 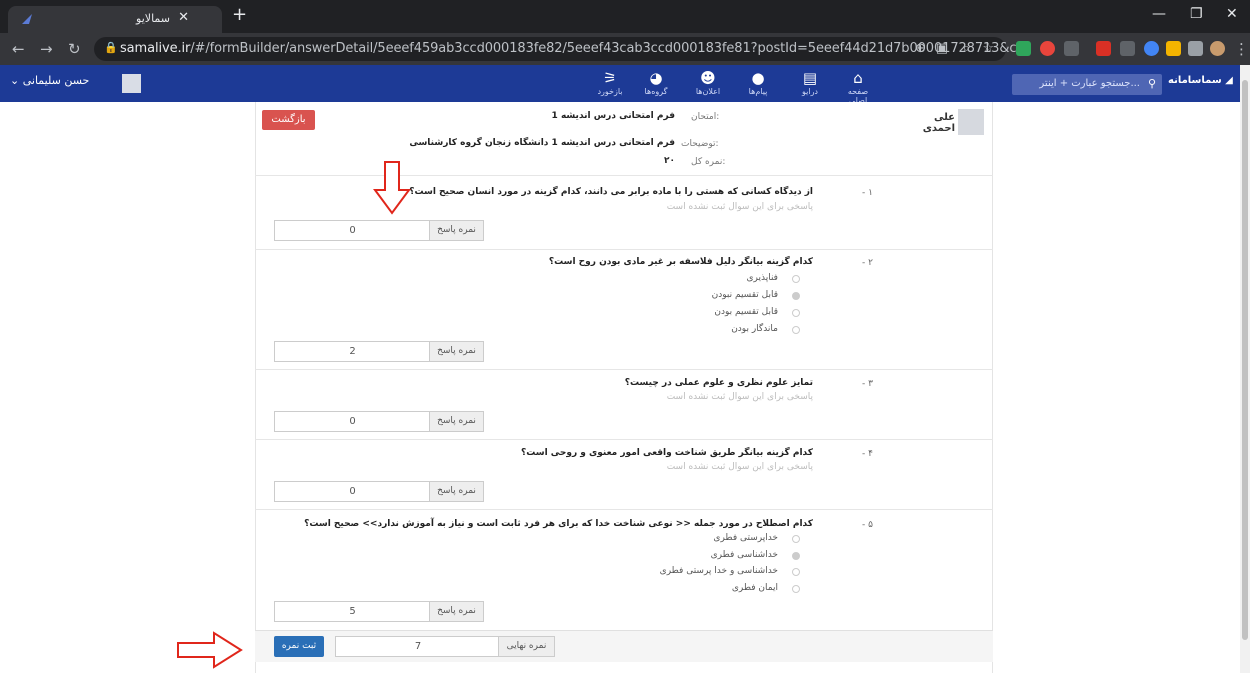 I want to click on exam-label: امتحان:, so click(x=705, y=117).